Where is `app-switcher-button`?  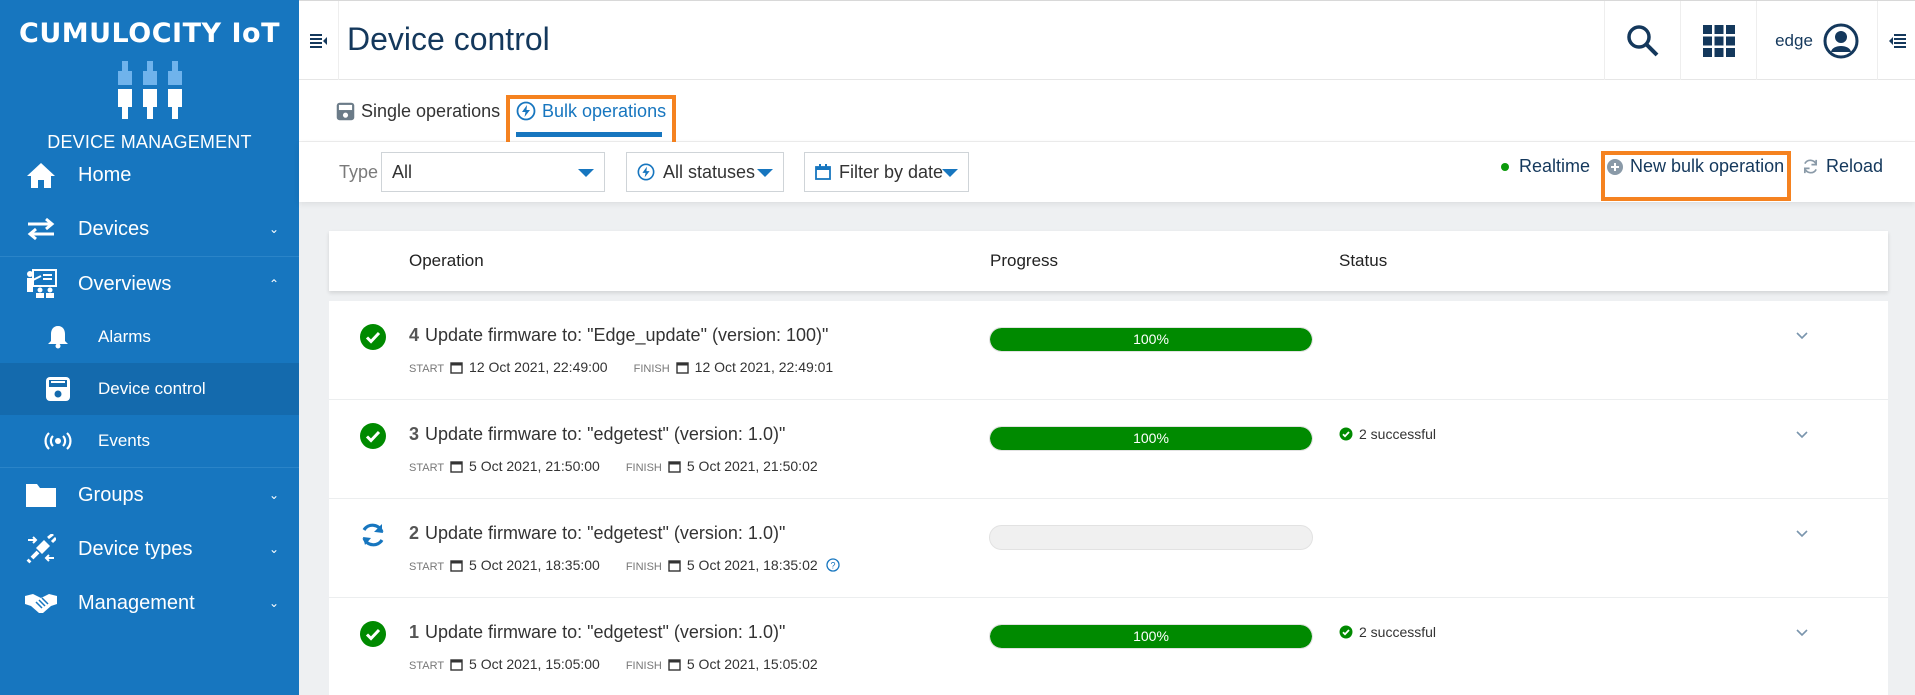
app-switcher-button is located at coordinates (1718, 40).